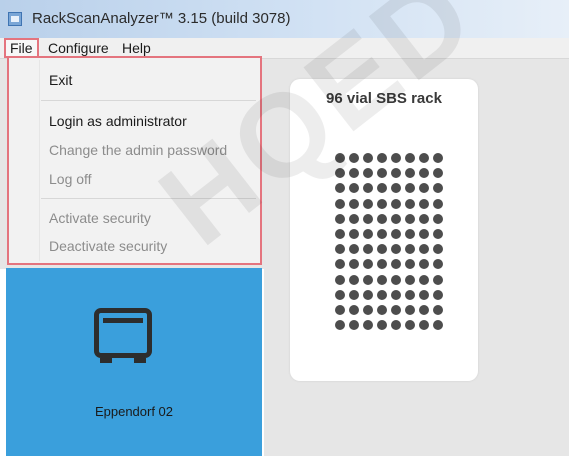  Describe the element at coordinates (78, 48) in the screenshot. I see `menu-configure: Configure` at that location.